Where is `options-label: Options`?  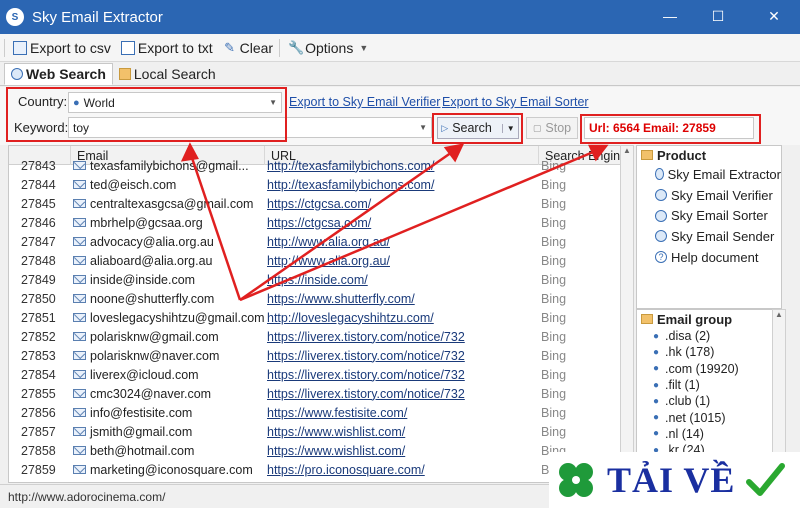 options-label: Options is located at coordinates (329, 47).